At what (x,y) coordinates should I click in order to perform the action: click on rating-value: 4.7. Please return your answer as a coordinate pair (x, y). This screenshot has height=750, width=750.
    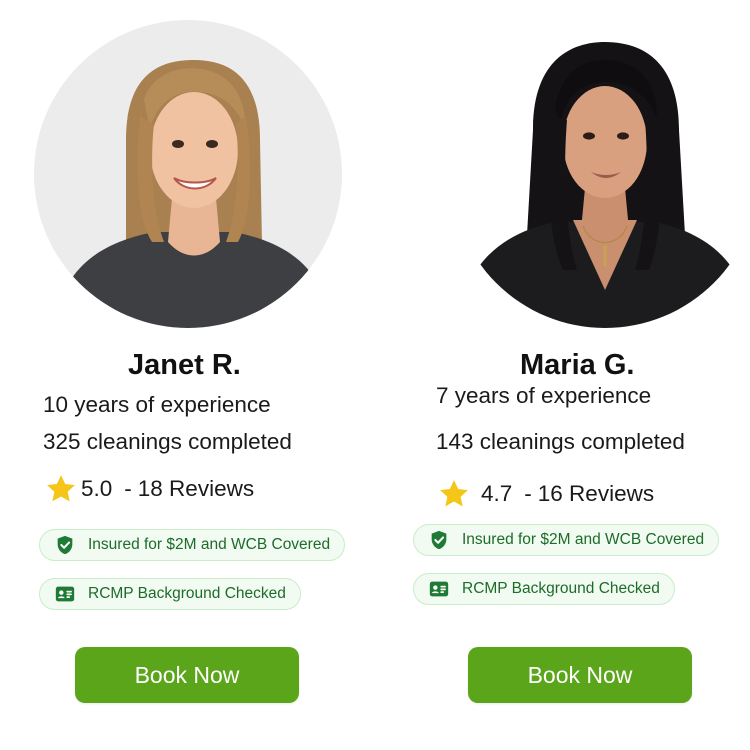
    Looking at the image, I should click on (497, 493).